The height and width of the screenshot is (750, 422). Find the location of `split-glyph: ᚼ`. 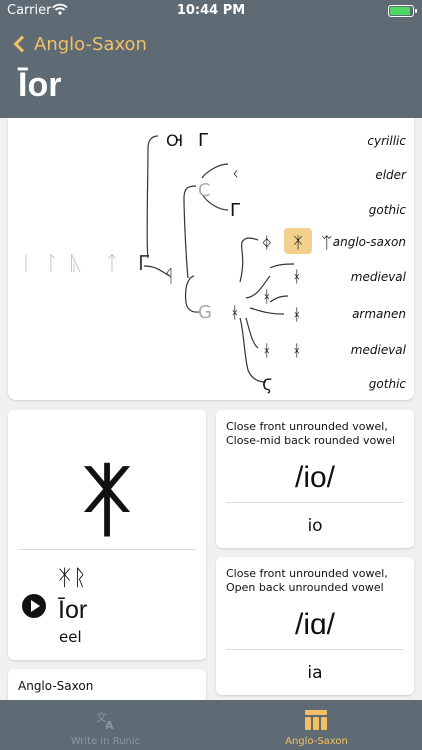

split-glyph: ᚼ is located at coordinates (235, 312).